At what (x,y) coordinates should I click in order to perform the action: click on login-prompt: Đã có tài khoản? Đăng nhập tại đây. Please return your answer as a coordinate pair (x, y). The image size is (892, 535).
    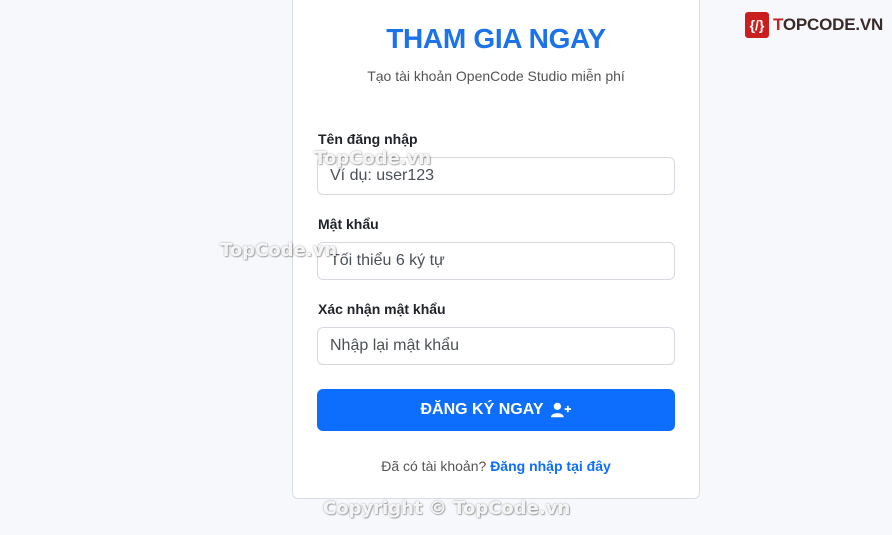
    Looking at the image, I should click on (496, 466).